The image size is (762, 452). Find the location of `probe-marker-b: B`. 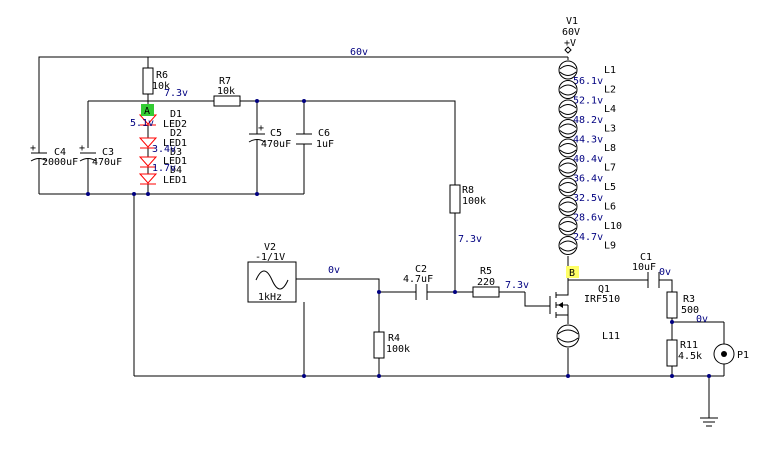

probe-marker-b: B is located at coordinates (572, 272).